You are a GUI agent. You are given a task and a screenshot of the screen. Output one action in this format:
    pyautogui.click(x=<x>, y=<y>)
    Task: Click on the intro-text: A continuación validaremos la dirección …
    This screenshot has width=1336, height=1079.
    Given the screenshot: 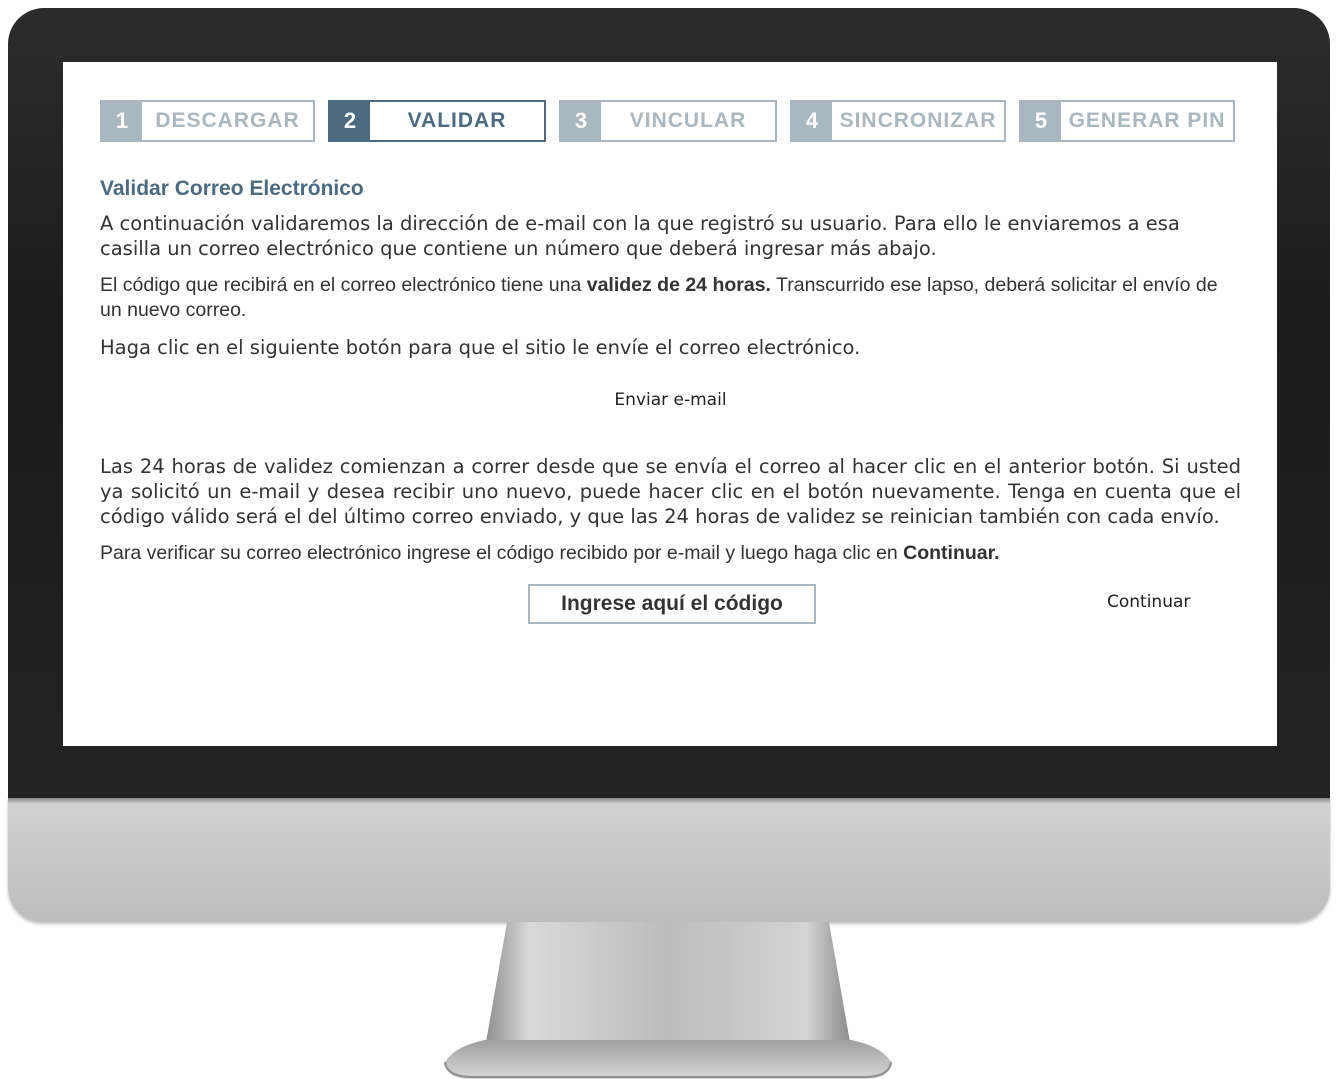 What is the action you would take?
    pyautogui.click(x=640, y=236)
    